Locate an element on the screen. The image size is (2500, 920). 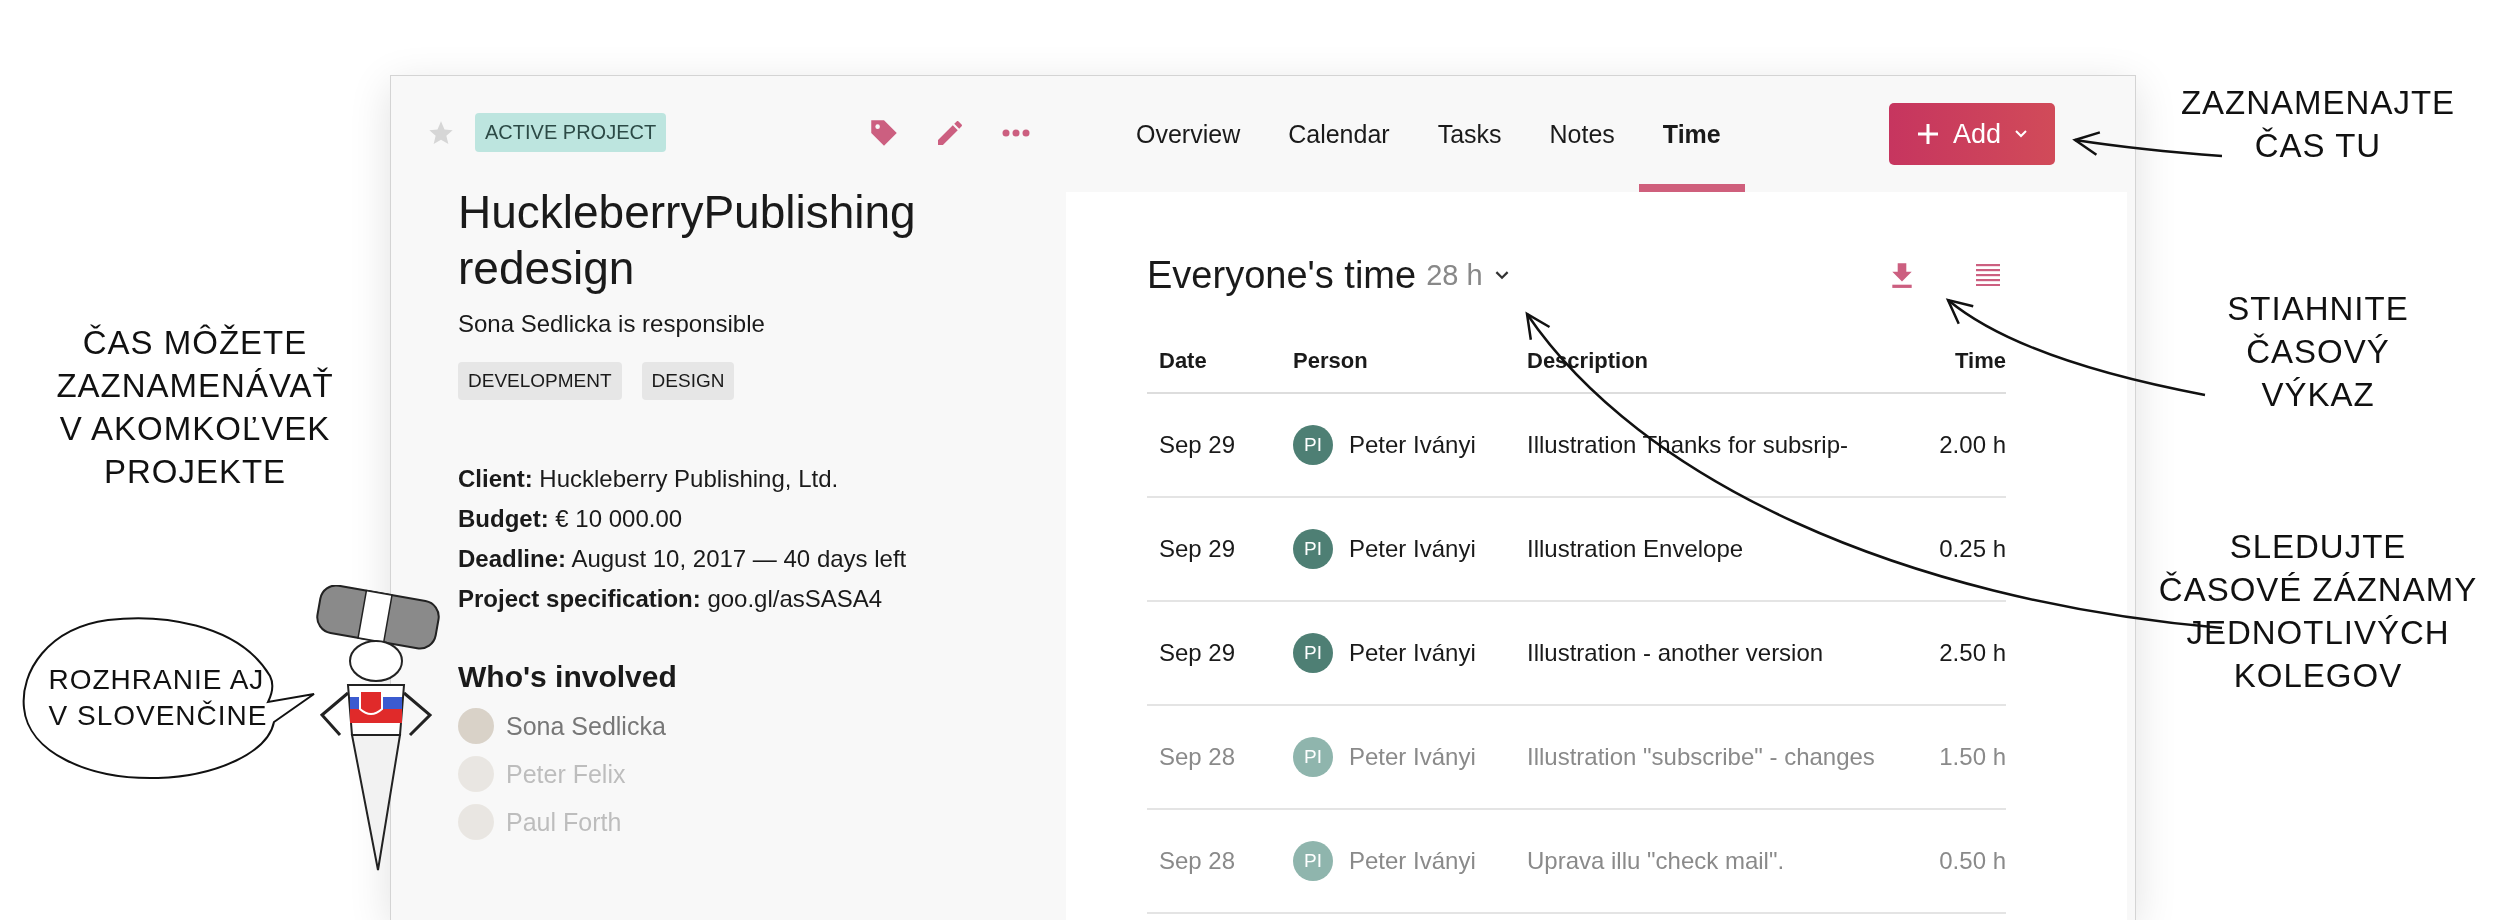
time-cell: 2.00 h is located at coordinates (1966, 446).